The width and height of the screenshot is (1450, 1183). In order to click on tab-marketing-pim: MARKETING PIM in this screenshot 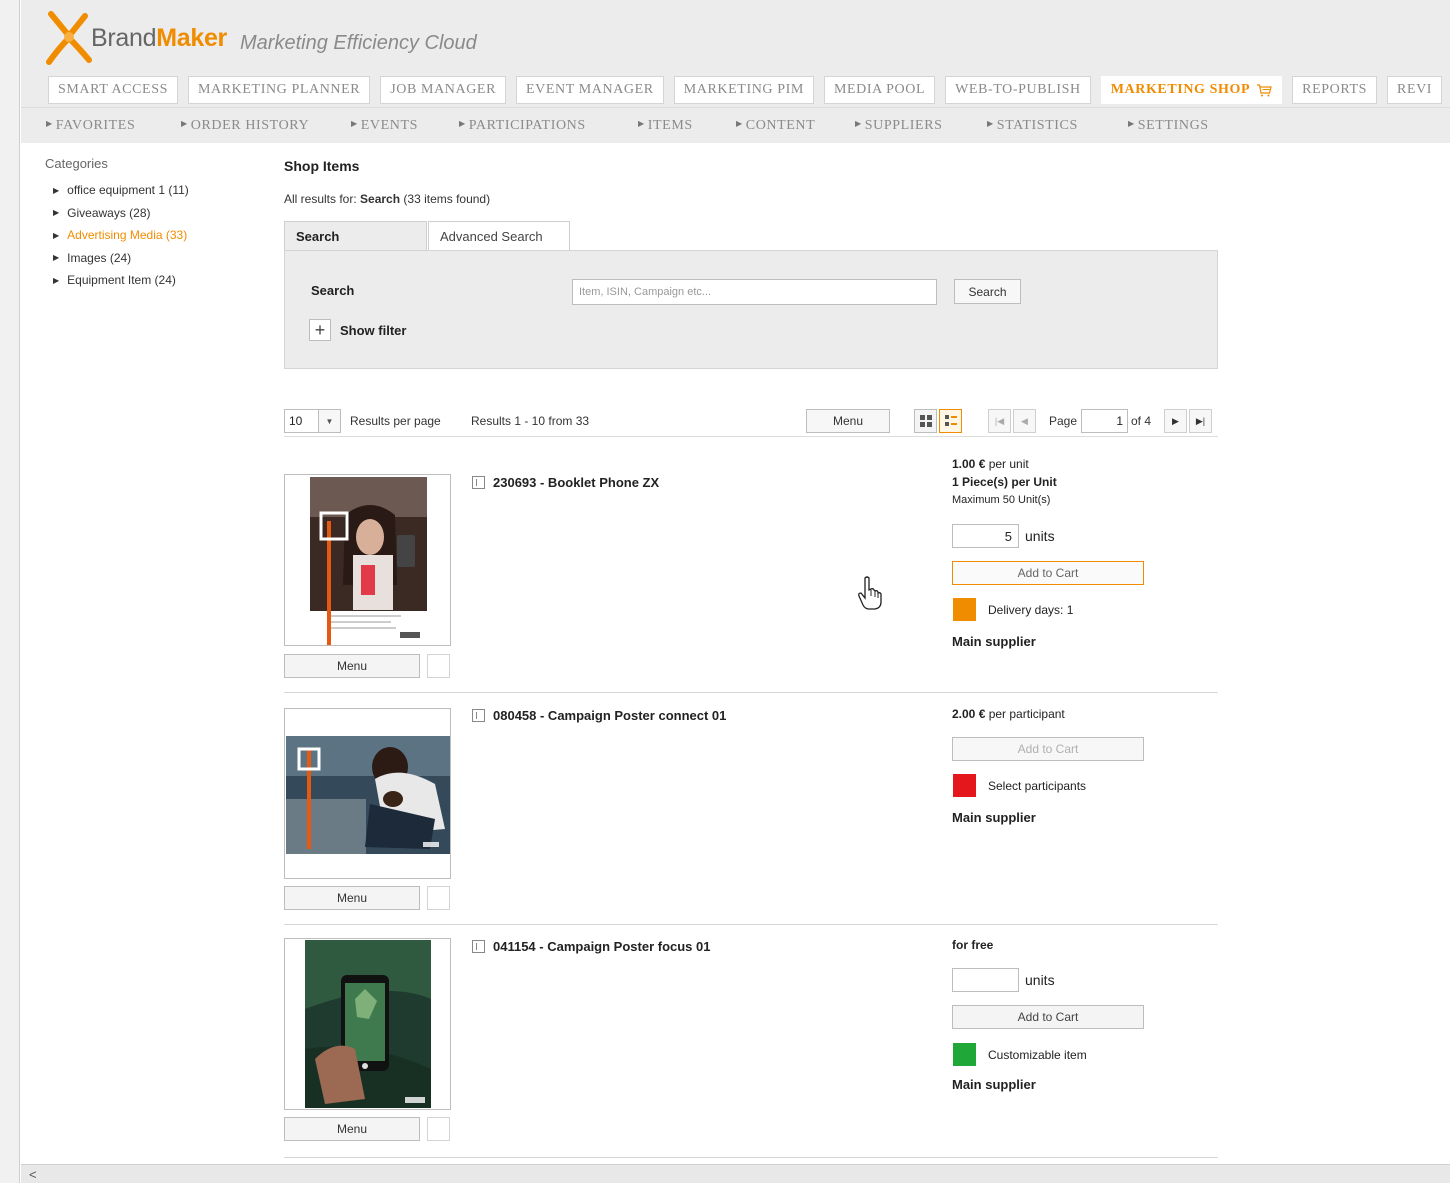, I will do `click(743, 90)`.